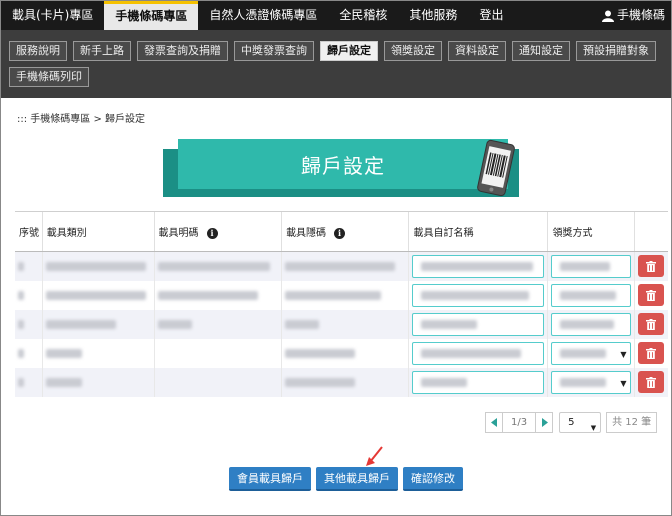 This screenshot has width=672, height=516. I want to click on member-carrier-link-button: 會員載具歸戶, so click(270, 479).